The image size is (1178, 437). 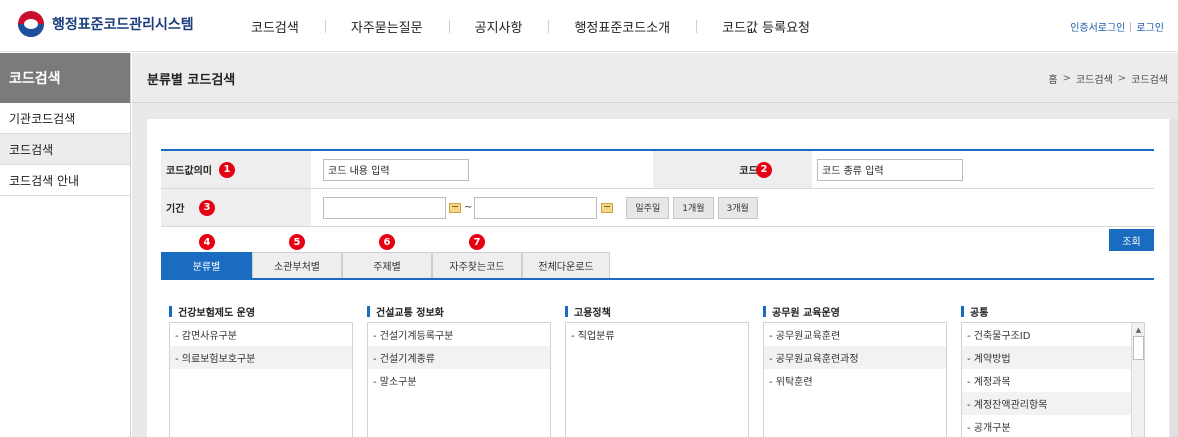 I want to click on breadcrumb-current: 코드검색, so click(x=1149, y=80).